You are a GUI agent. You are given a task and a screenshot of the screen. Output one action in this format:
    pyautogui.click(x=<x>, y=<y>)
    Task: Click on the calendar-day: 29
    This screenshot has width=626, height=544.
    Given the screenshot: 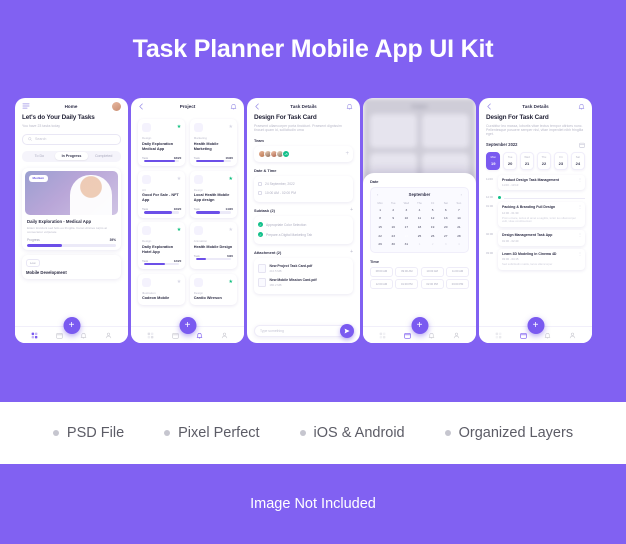 What is the action you would take?
    pyautogui.click(x=380, y=244)
    